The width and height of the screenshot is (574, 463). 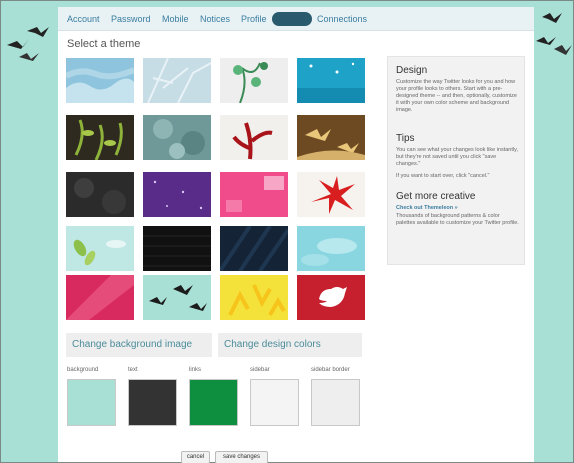 What do you see at coordinates (177, 194) in the screenshot?
I see `theme-purple-stars` at bounding box center [177, 194].